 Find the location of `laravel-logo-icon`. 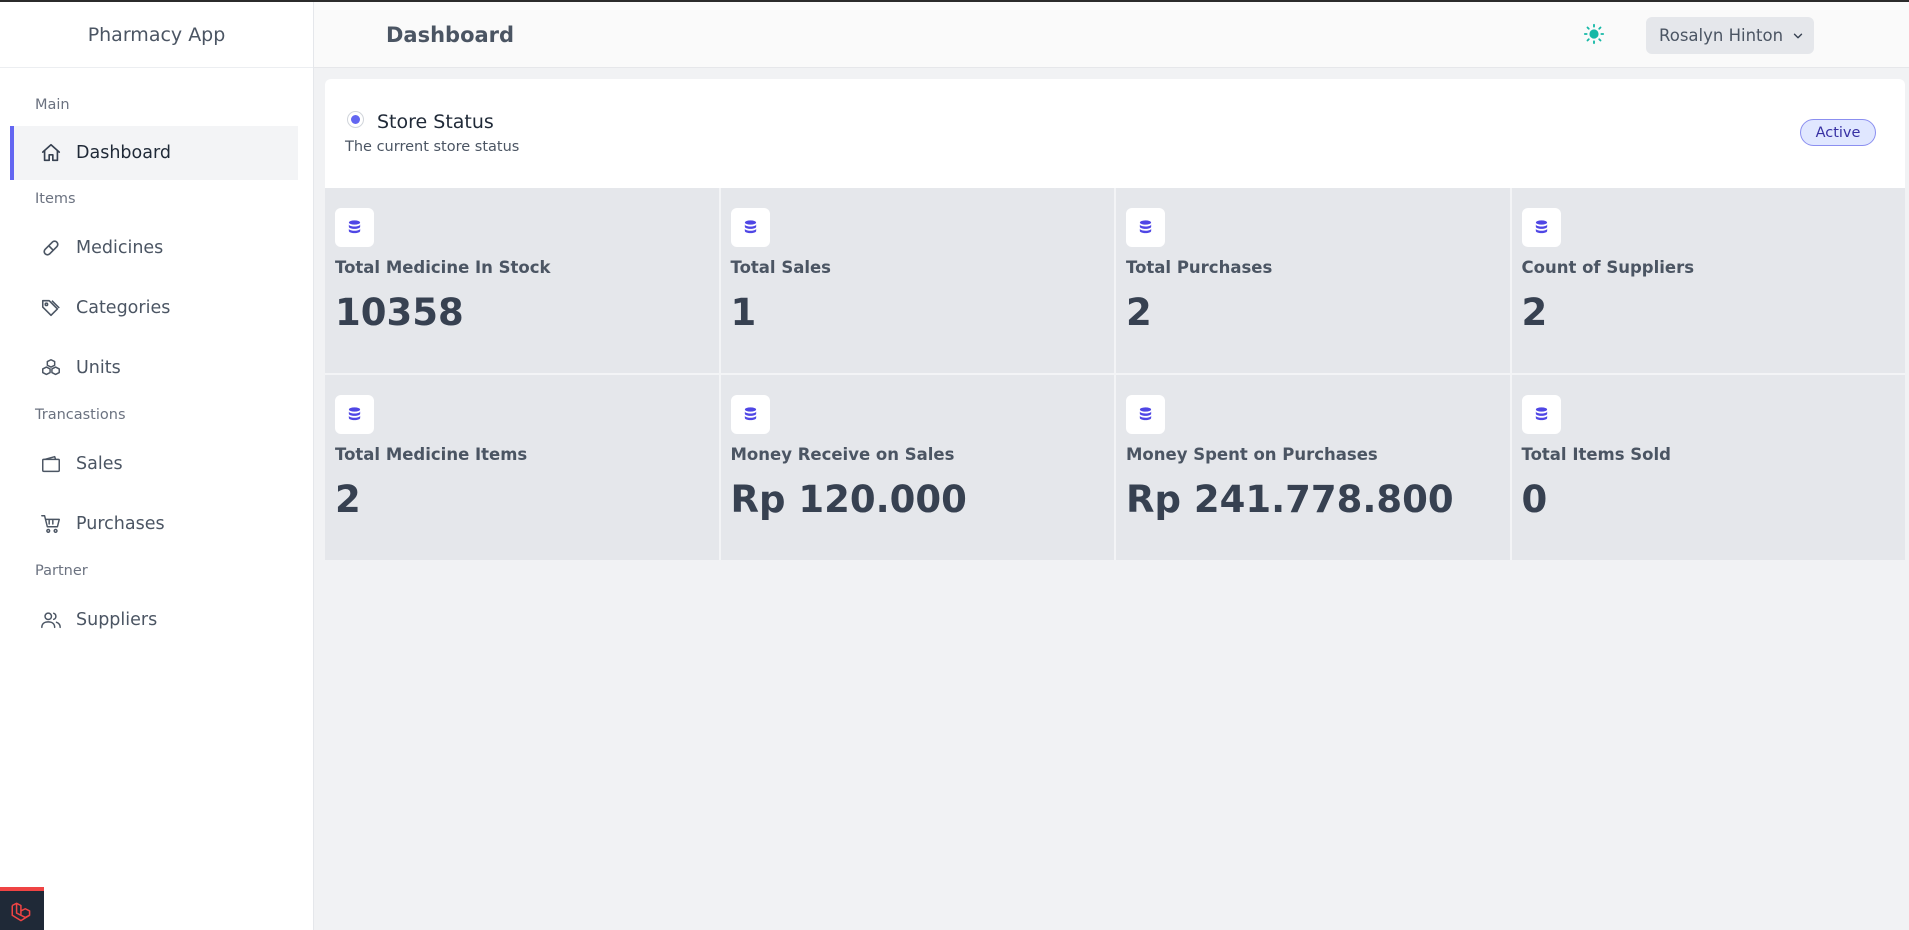

laravel-logo-icon is located at coordinates (22, 908).